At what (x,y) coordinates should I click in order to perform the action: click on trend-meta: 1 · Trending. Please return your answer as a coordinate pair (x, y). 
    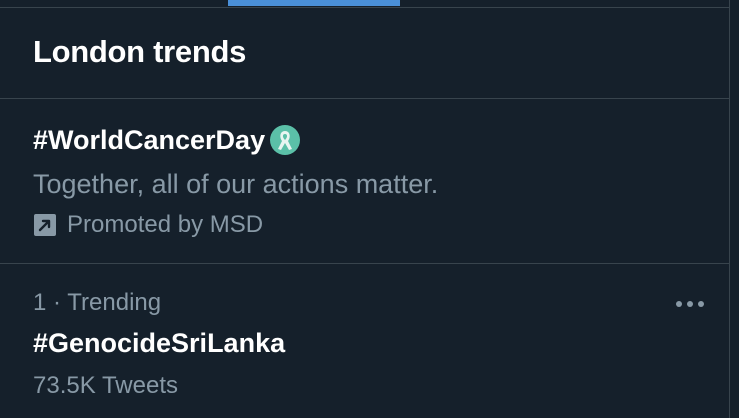
    Looking at the image, I should click on (97, 303).